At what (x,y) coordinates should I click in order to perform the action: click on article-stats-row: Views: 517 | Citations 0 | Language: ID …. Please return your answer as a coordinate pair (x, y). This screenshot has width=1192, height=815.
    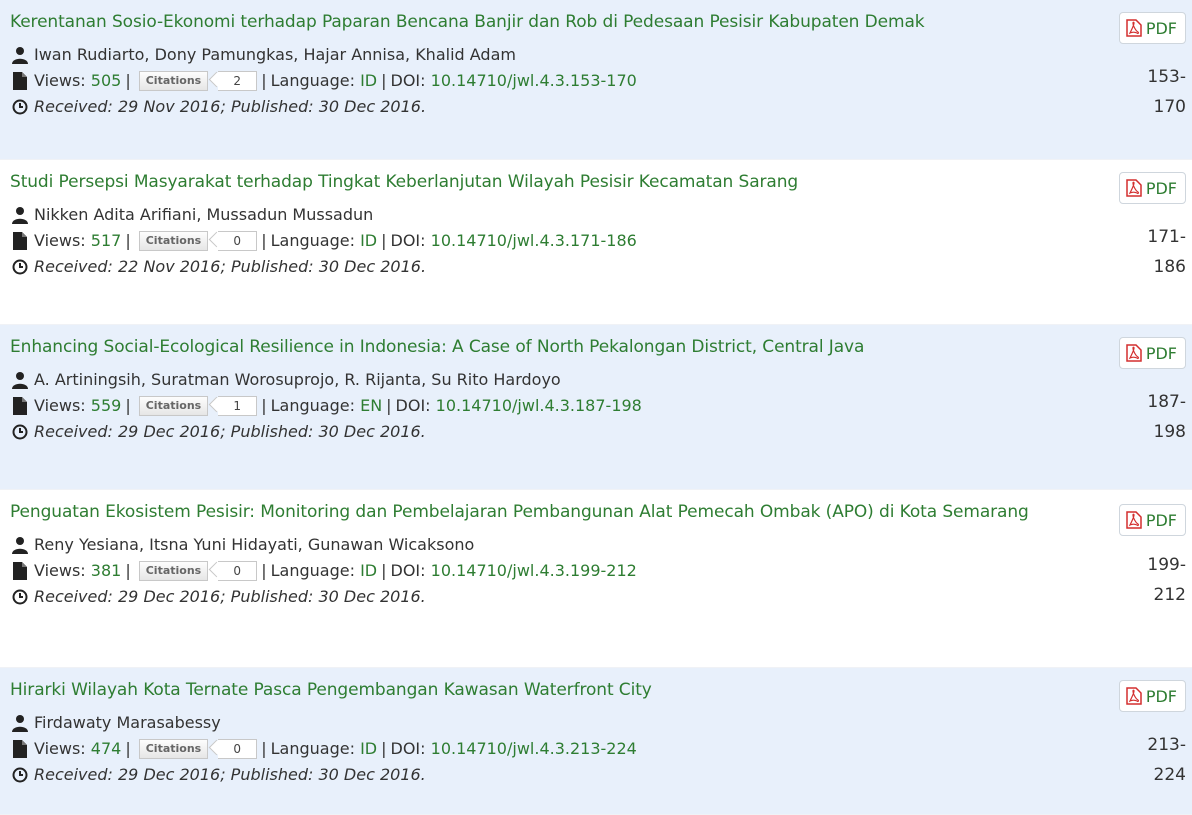
    Looking at the image, I should click on (546, 241).